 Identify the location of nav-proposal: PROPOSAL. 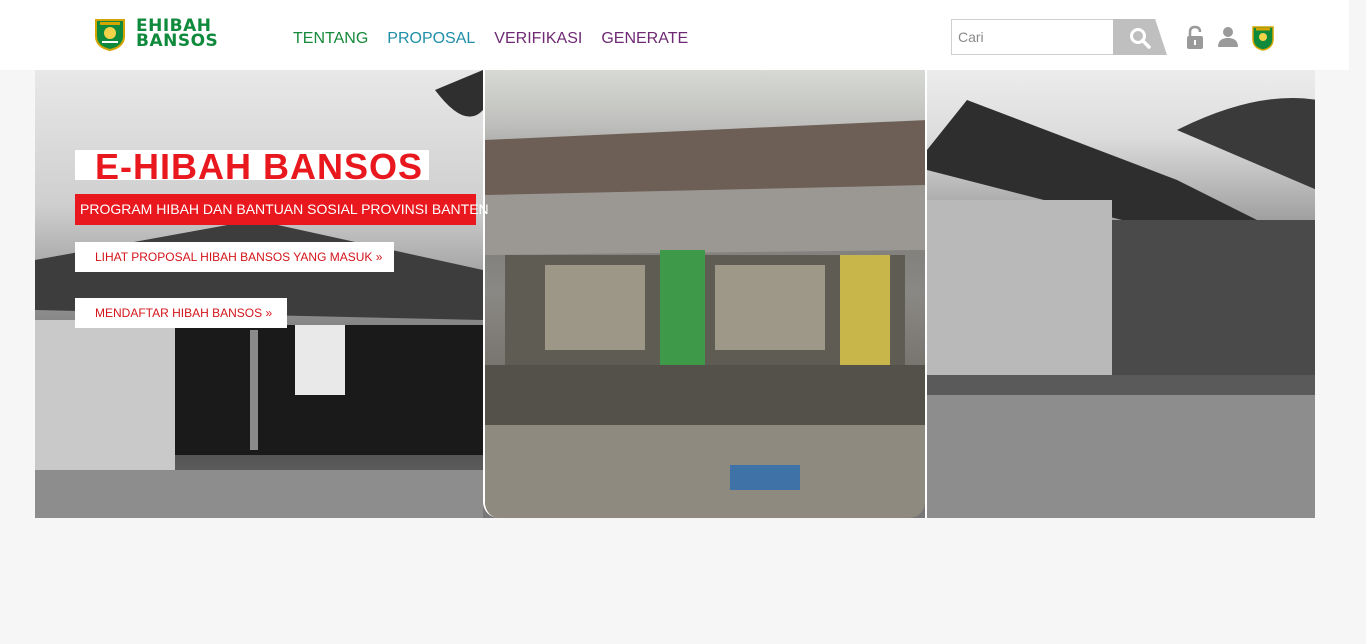
(431, 39).